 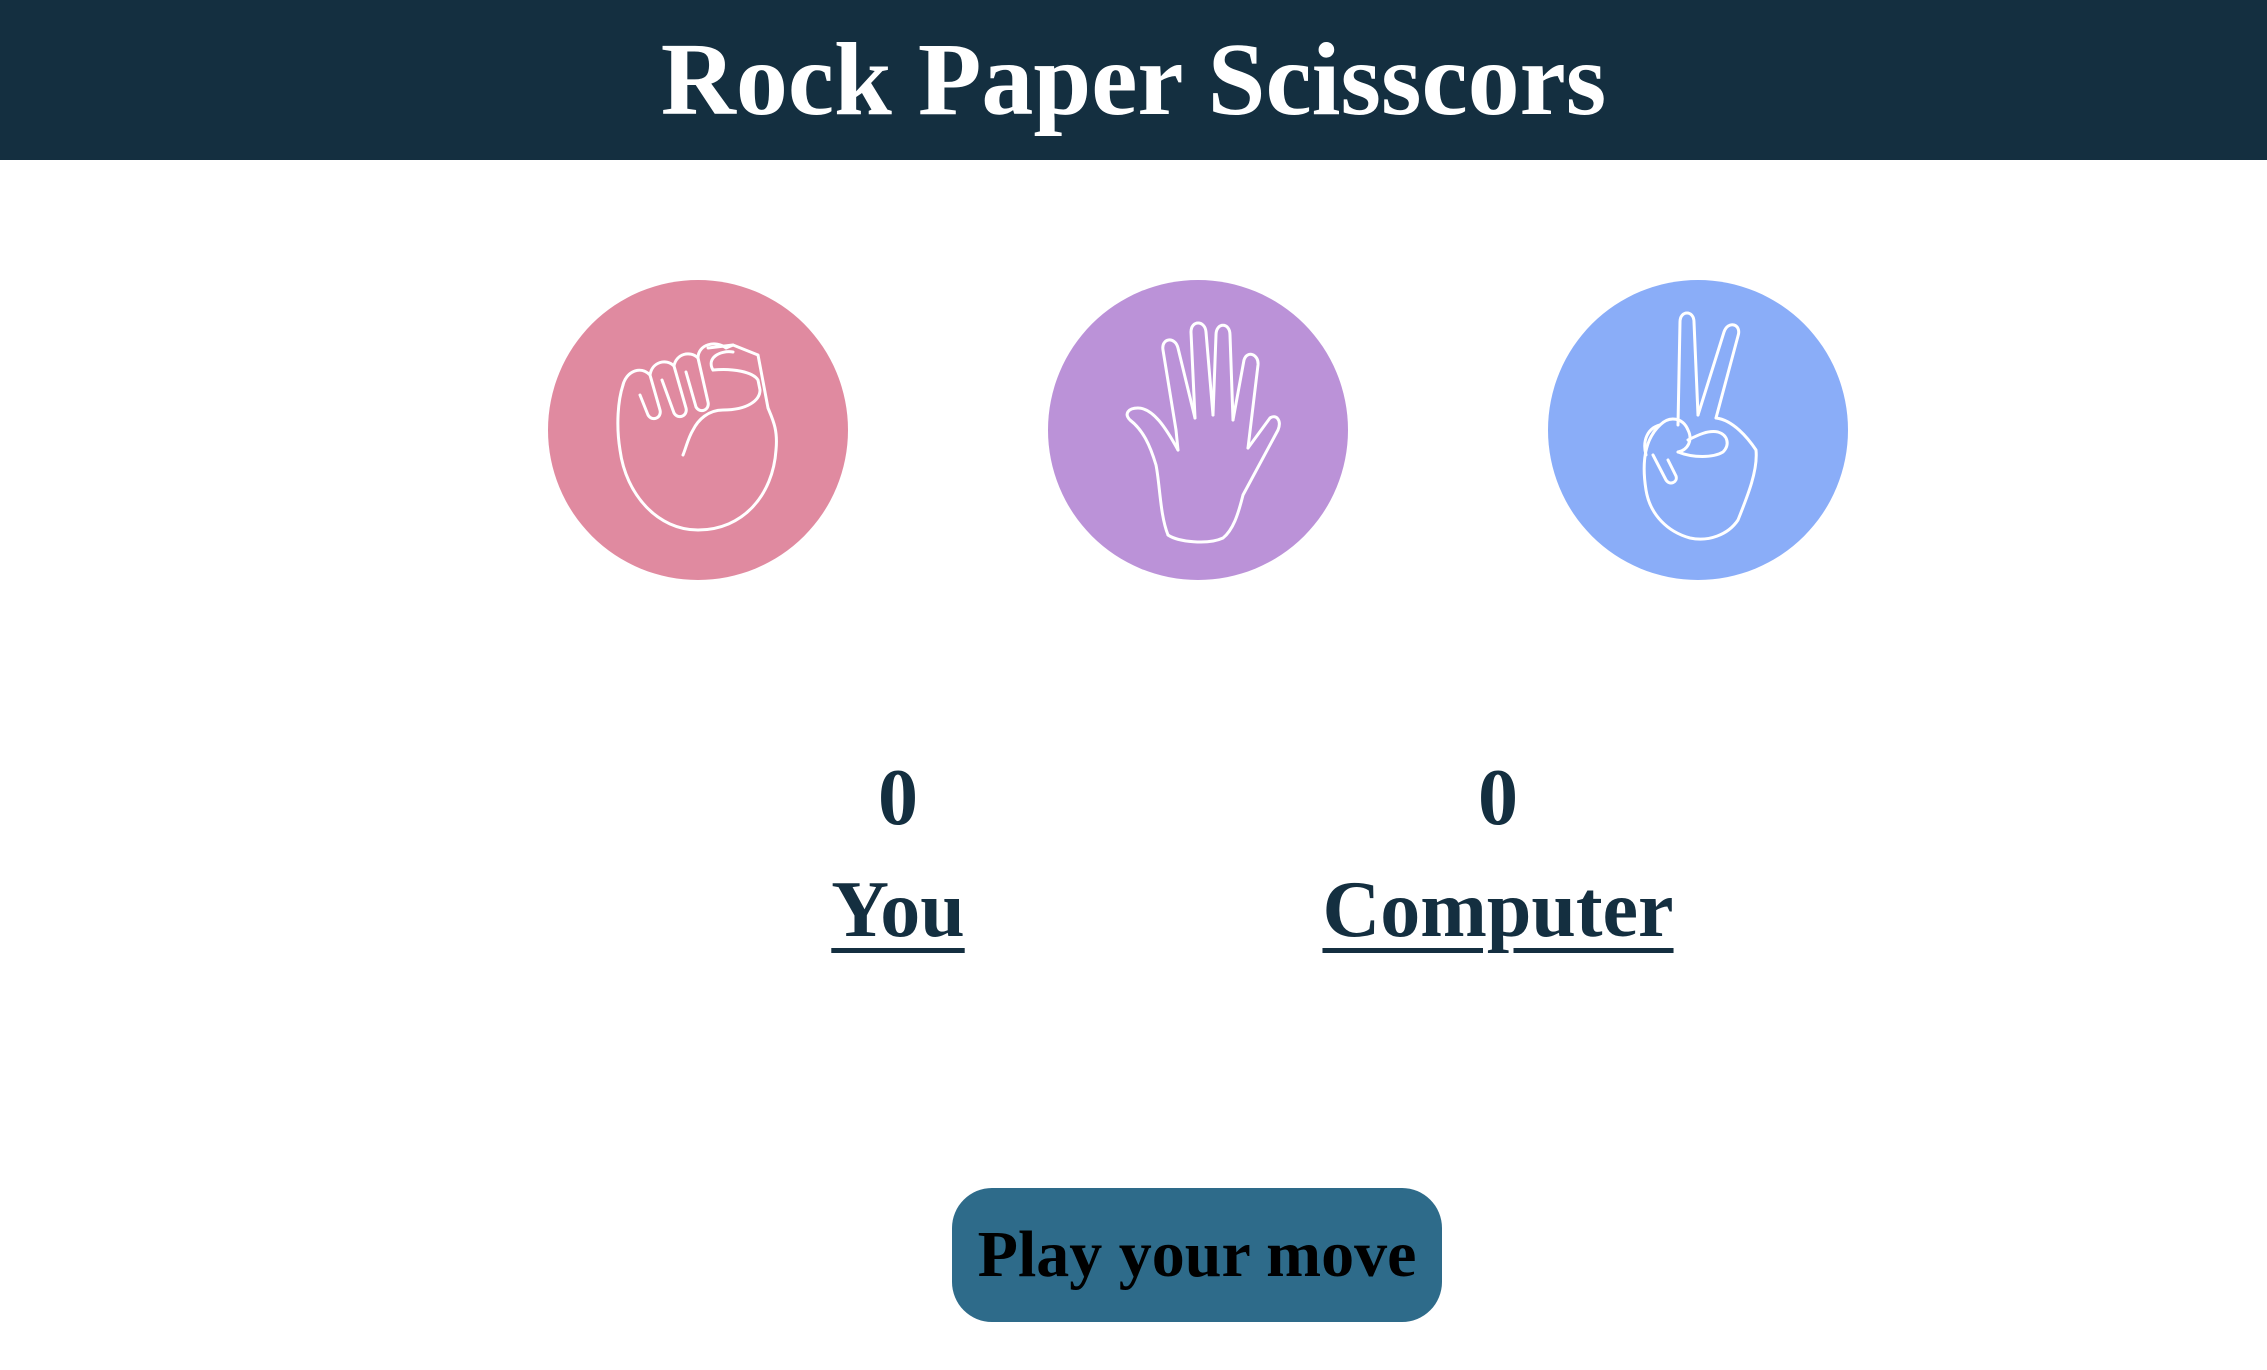 I want to click on user-score: 0, so click(x=898, y=798).